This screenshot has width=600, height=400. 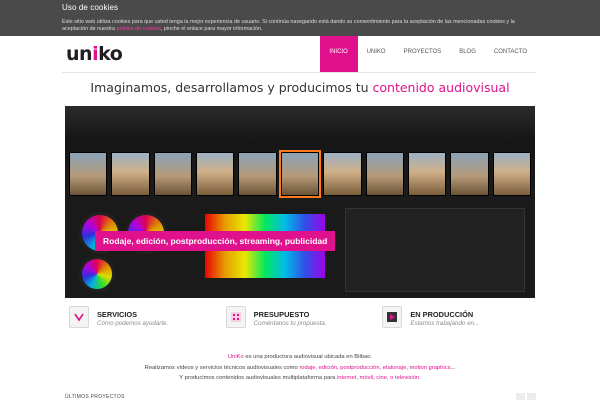 I want to click on projects-nav, so click(x=526, y=396).